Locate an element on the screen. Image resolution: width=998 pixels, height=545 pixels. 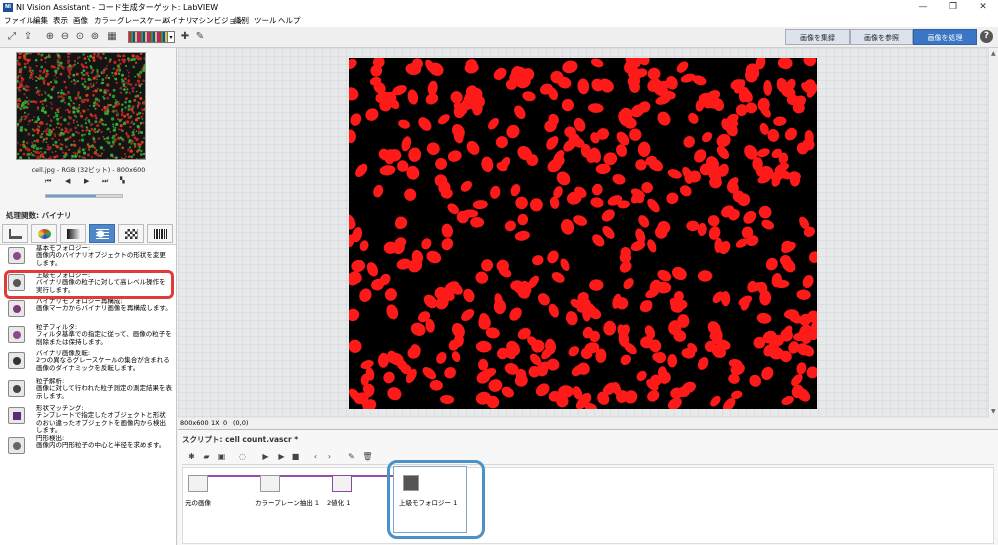
image-thumbnail is located at coordinates (81, 106).